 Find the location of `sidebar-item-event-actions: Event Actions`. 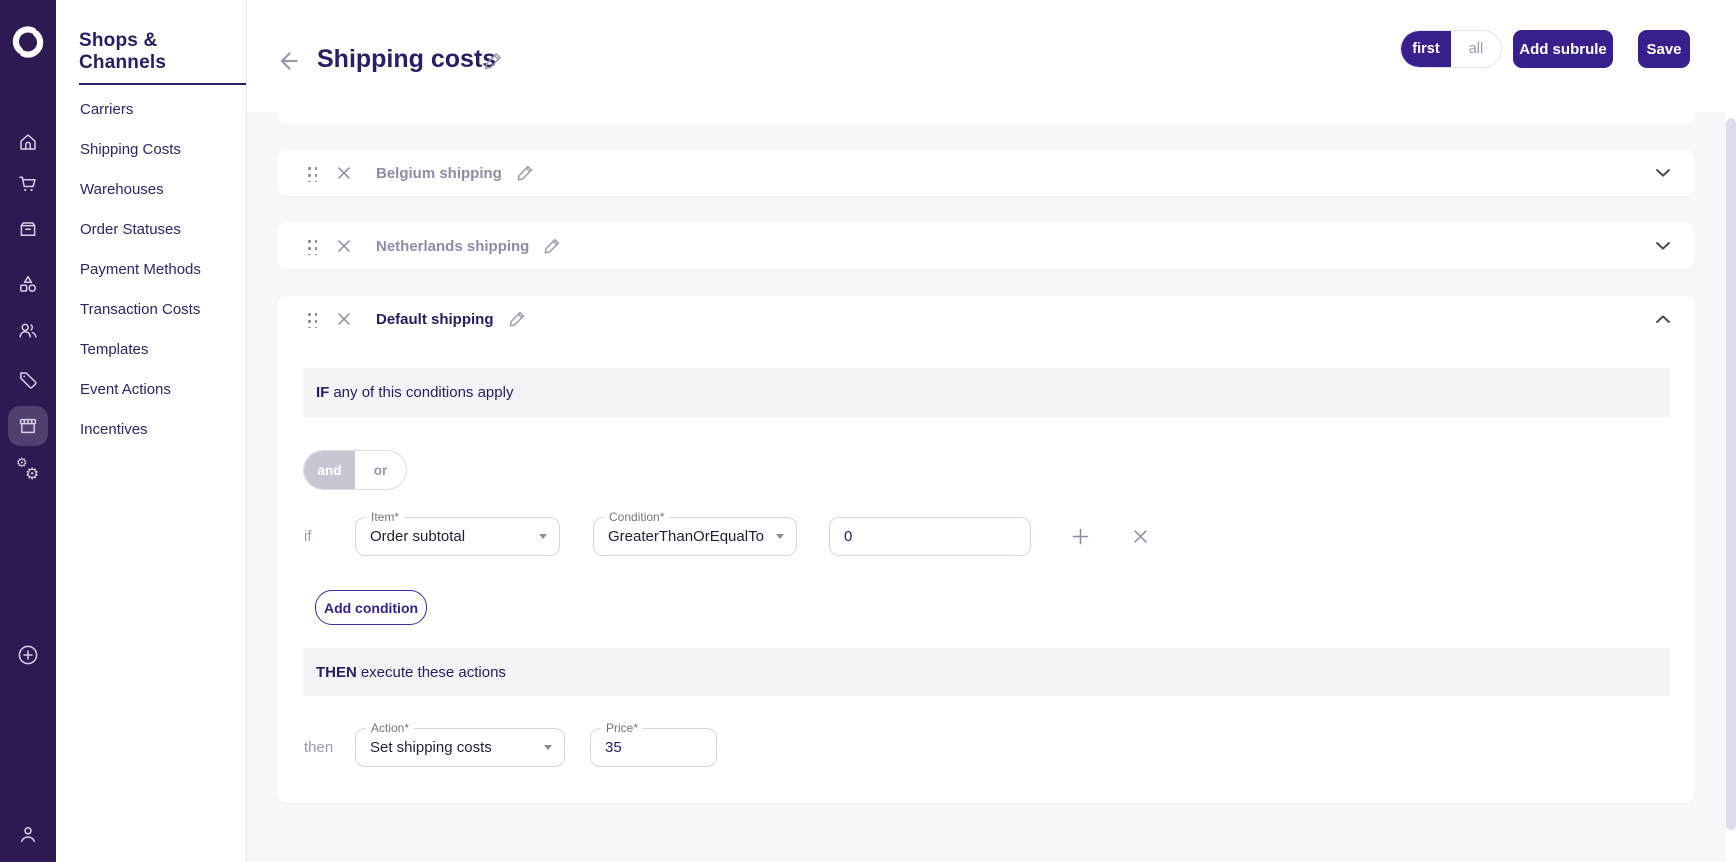

sidebar-item-event-actions: Event Actions is located at coordinates (140, 390).